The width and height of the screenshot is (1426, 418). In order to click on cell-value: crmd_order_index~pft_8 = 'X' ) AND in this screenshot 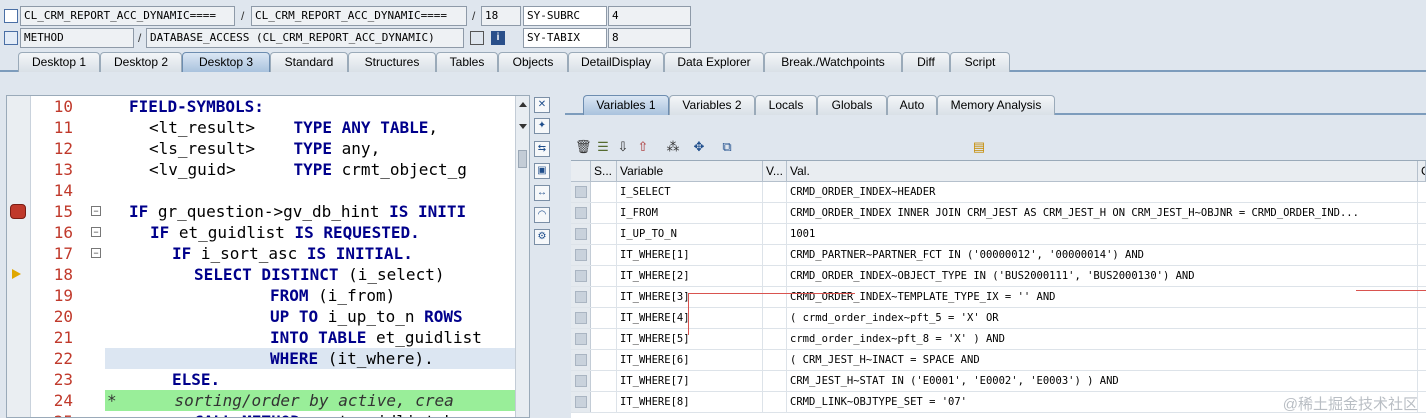, I will do `click(1102, 339)`.